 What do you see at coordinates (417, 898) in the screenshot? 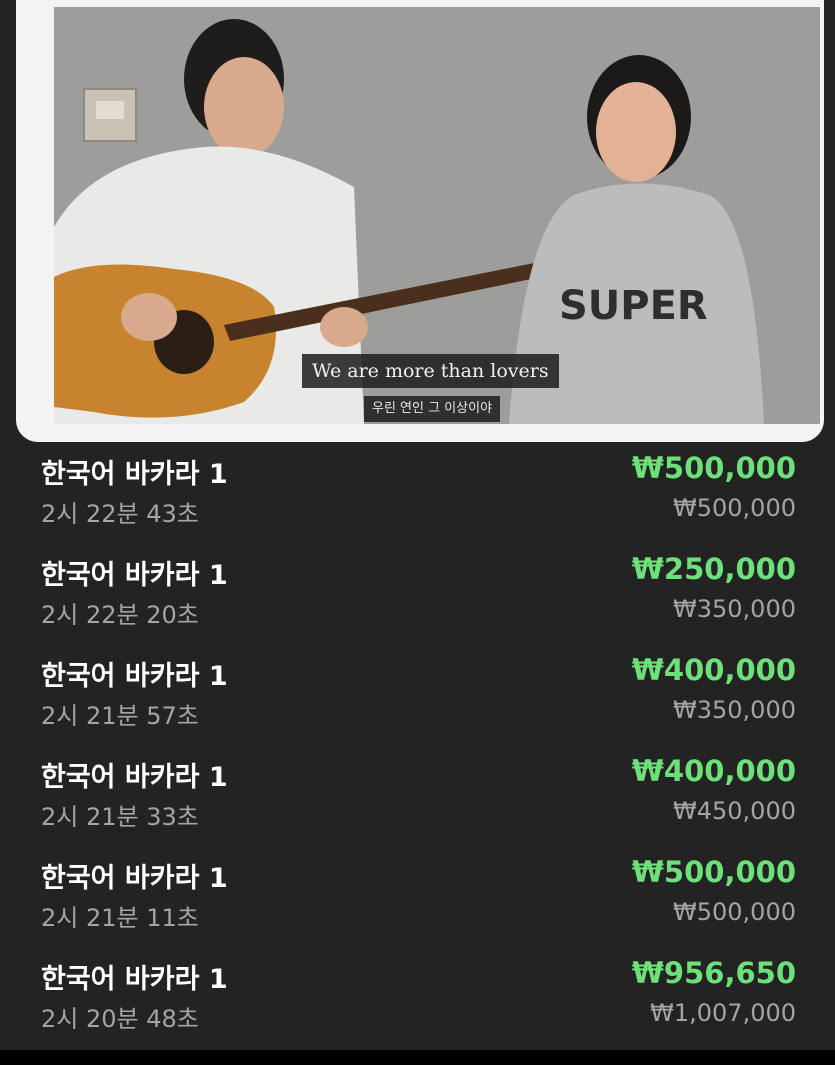
I see `transaction-row: 한국어 바카라 1 2시 21분 11초 ₩500,000 ₩500,000` at bounding box center [417, 898].